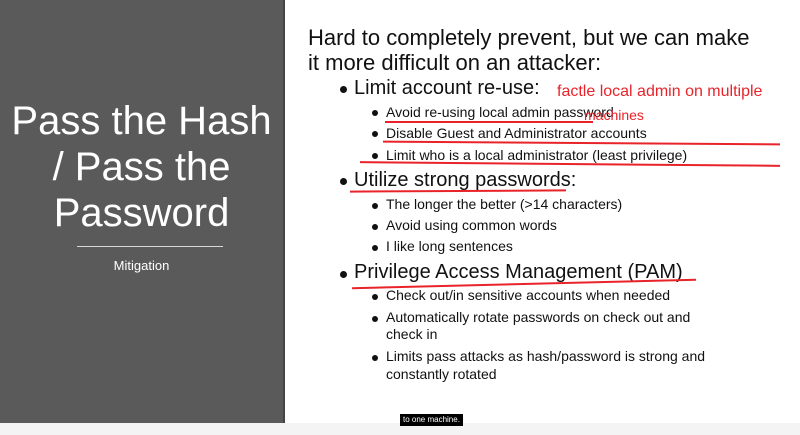 The image size is (800, 435). Describe the element at coordinates (504, 204) in the screenshot. I see `list-item: The longer the better (>14 characters)` at that location.